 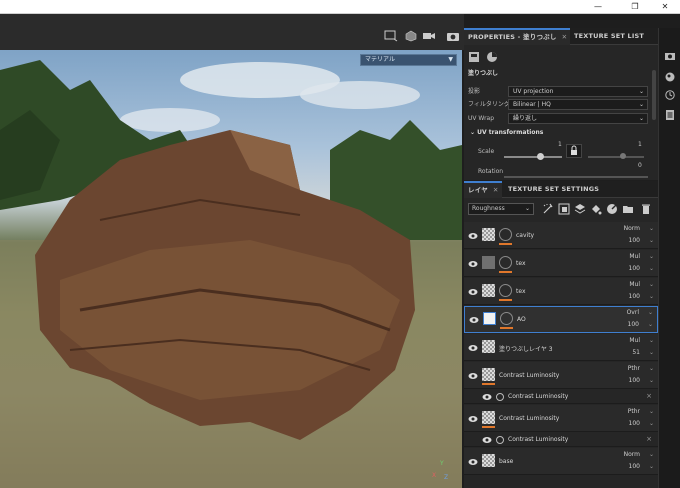 I want to click on camera-icon, so click(x=429, y=36).